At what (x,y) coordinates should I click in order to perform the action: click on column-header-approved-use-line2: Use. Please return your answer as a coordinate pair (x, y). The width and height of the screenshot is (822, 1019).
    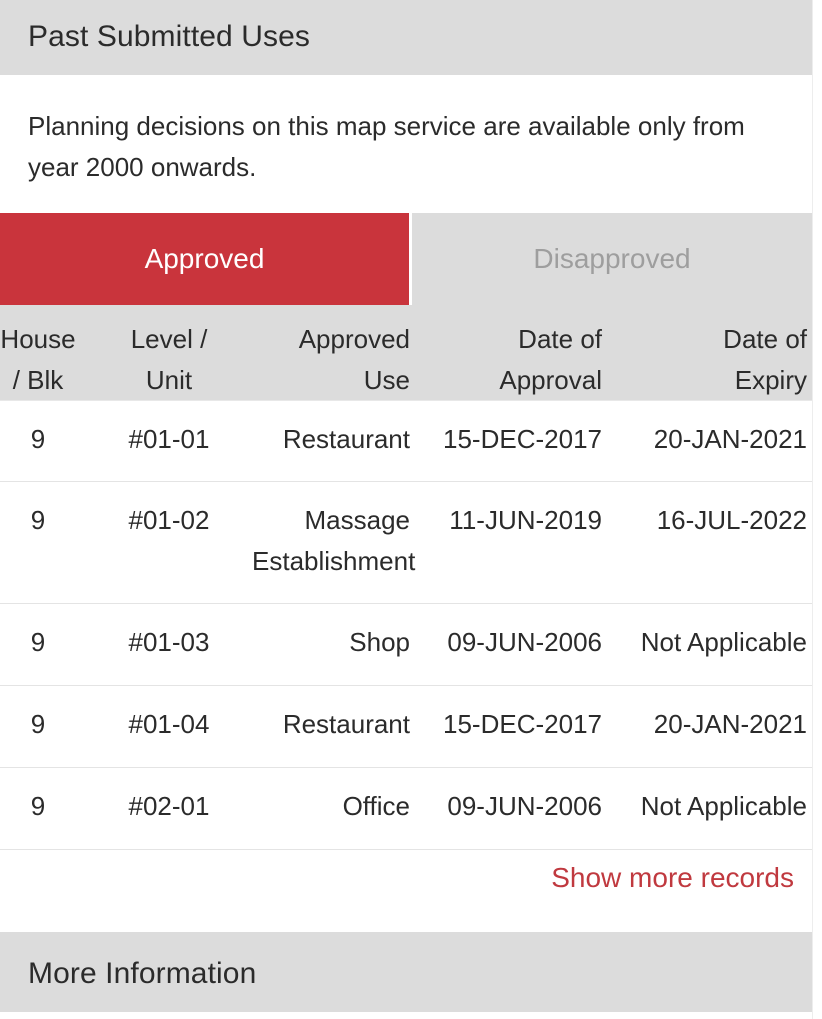
    Looking at the image, I should click on (386, 380).